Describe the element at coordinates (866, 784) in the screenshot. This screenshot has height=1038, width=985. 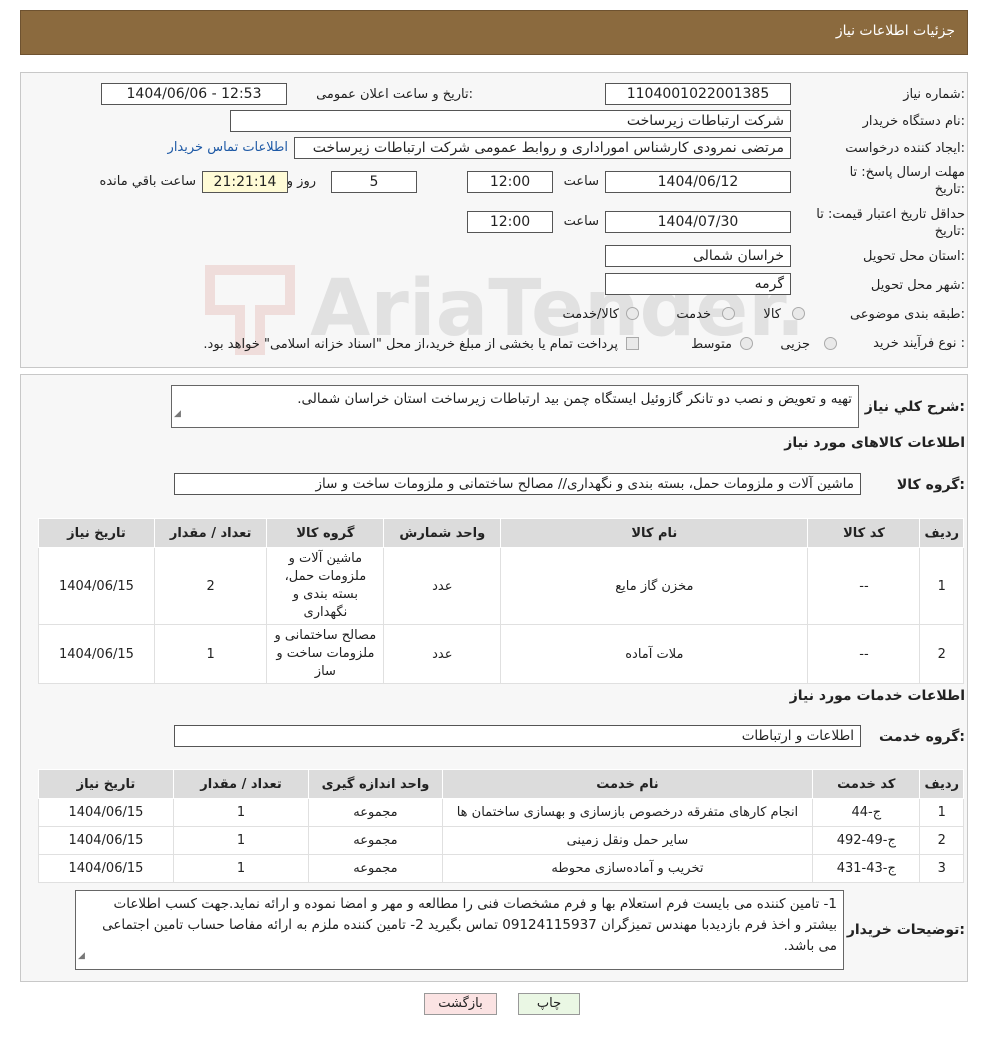
I see `services-col-code: کد خدمت` at that location.